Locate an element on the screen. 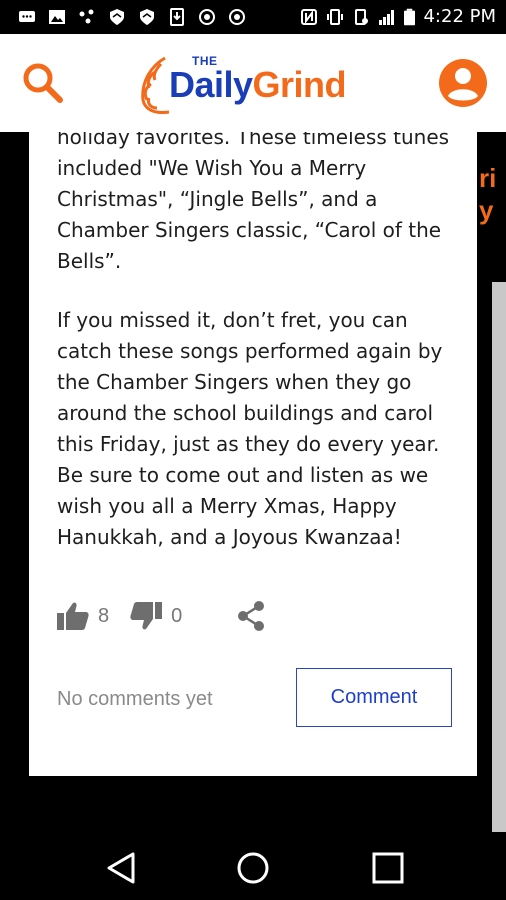 This screenshot has width=506, height=900. next-card-title-peek: ri y is located at coordinates (487, 194).